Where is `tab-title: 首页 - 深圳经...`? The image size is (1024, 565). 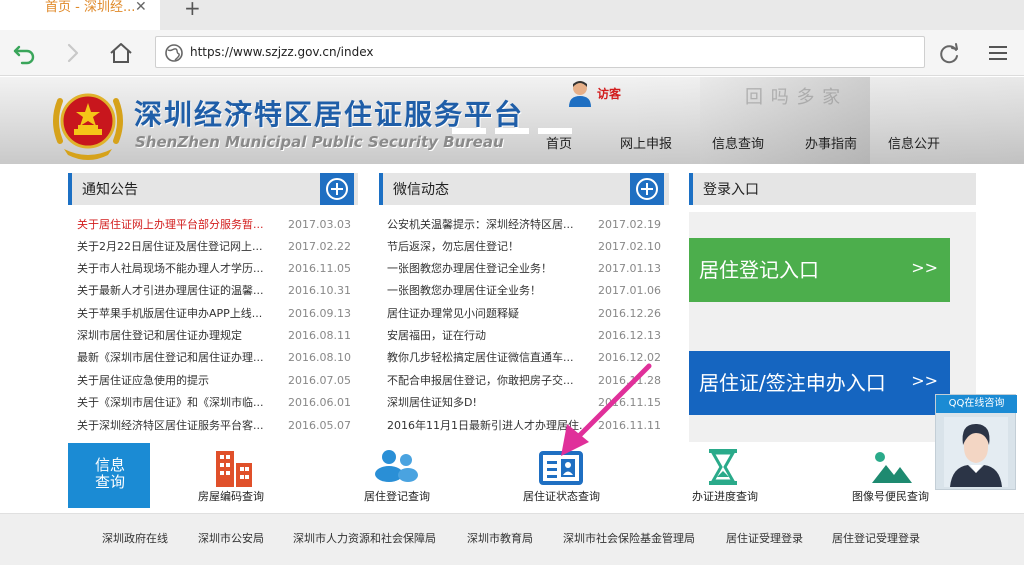
tab-title: 首页 - 深圳经... is located at coordinates (90, 7).